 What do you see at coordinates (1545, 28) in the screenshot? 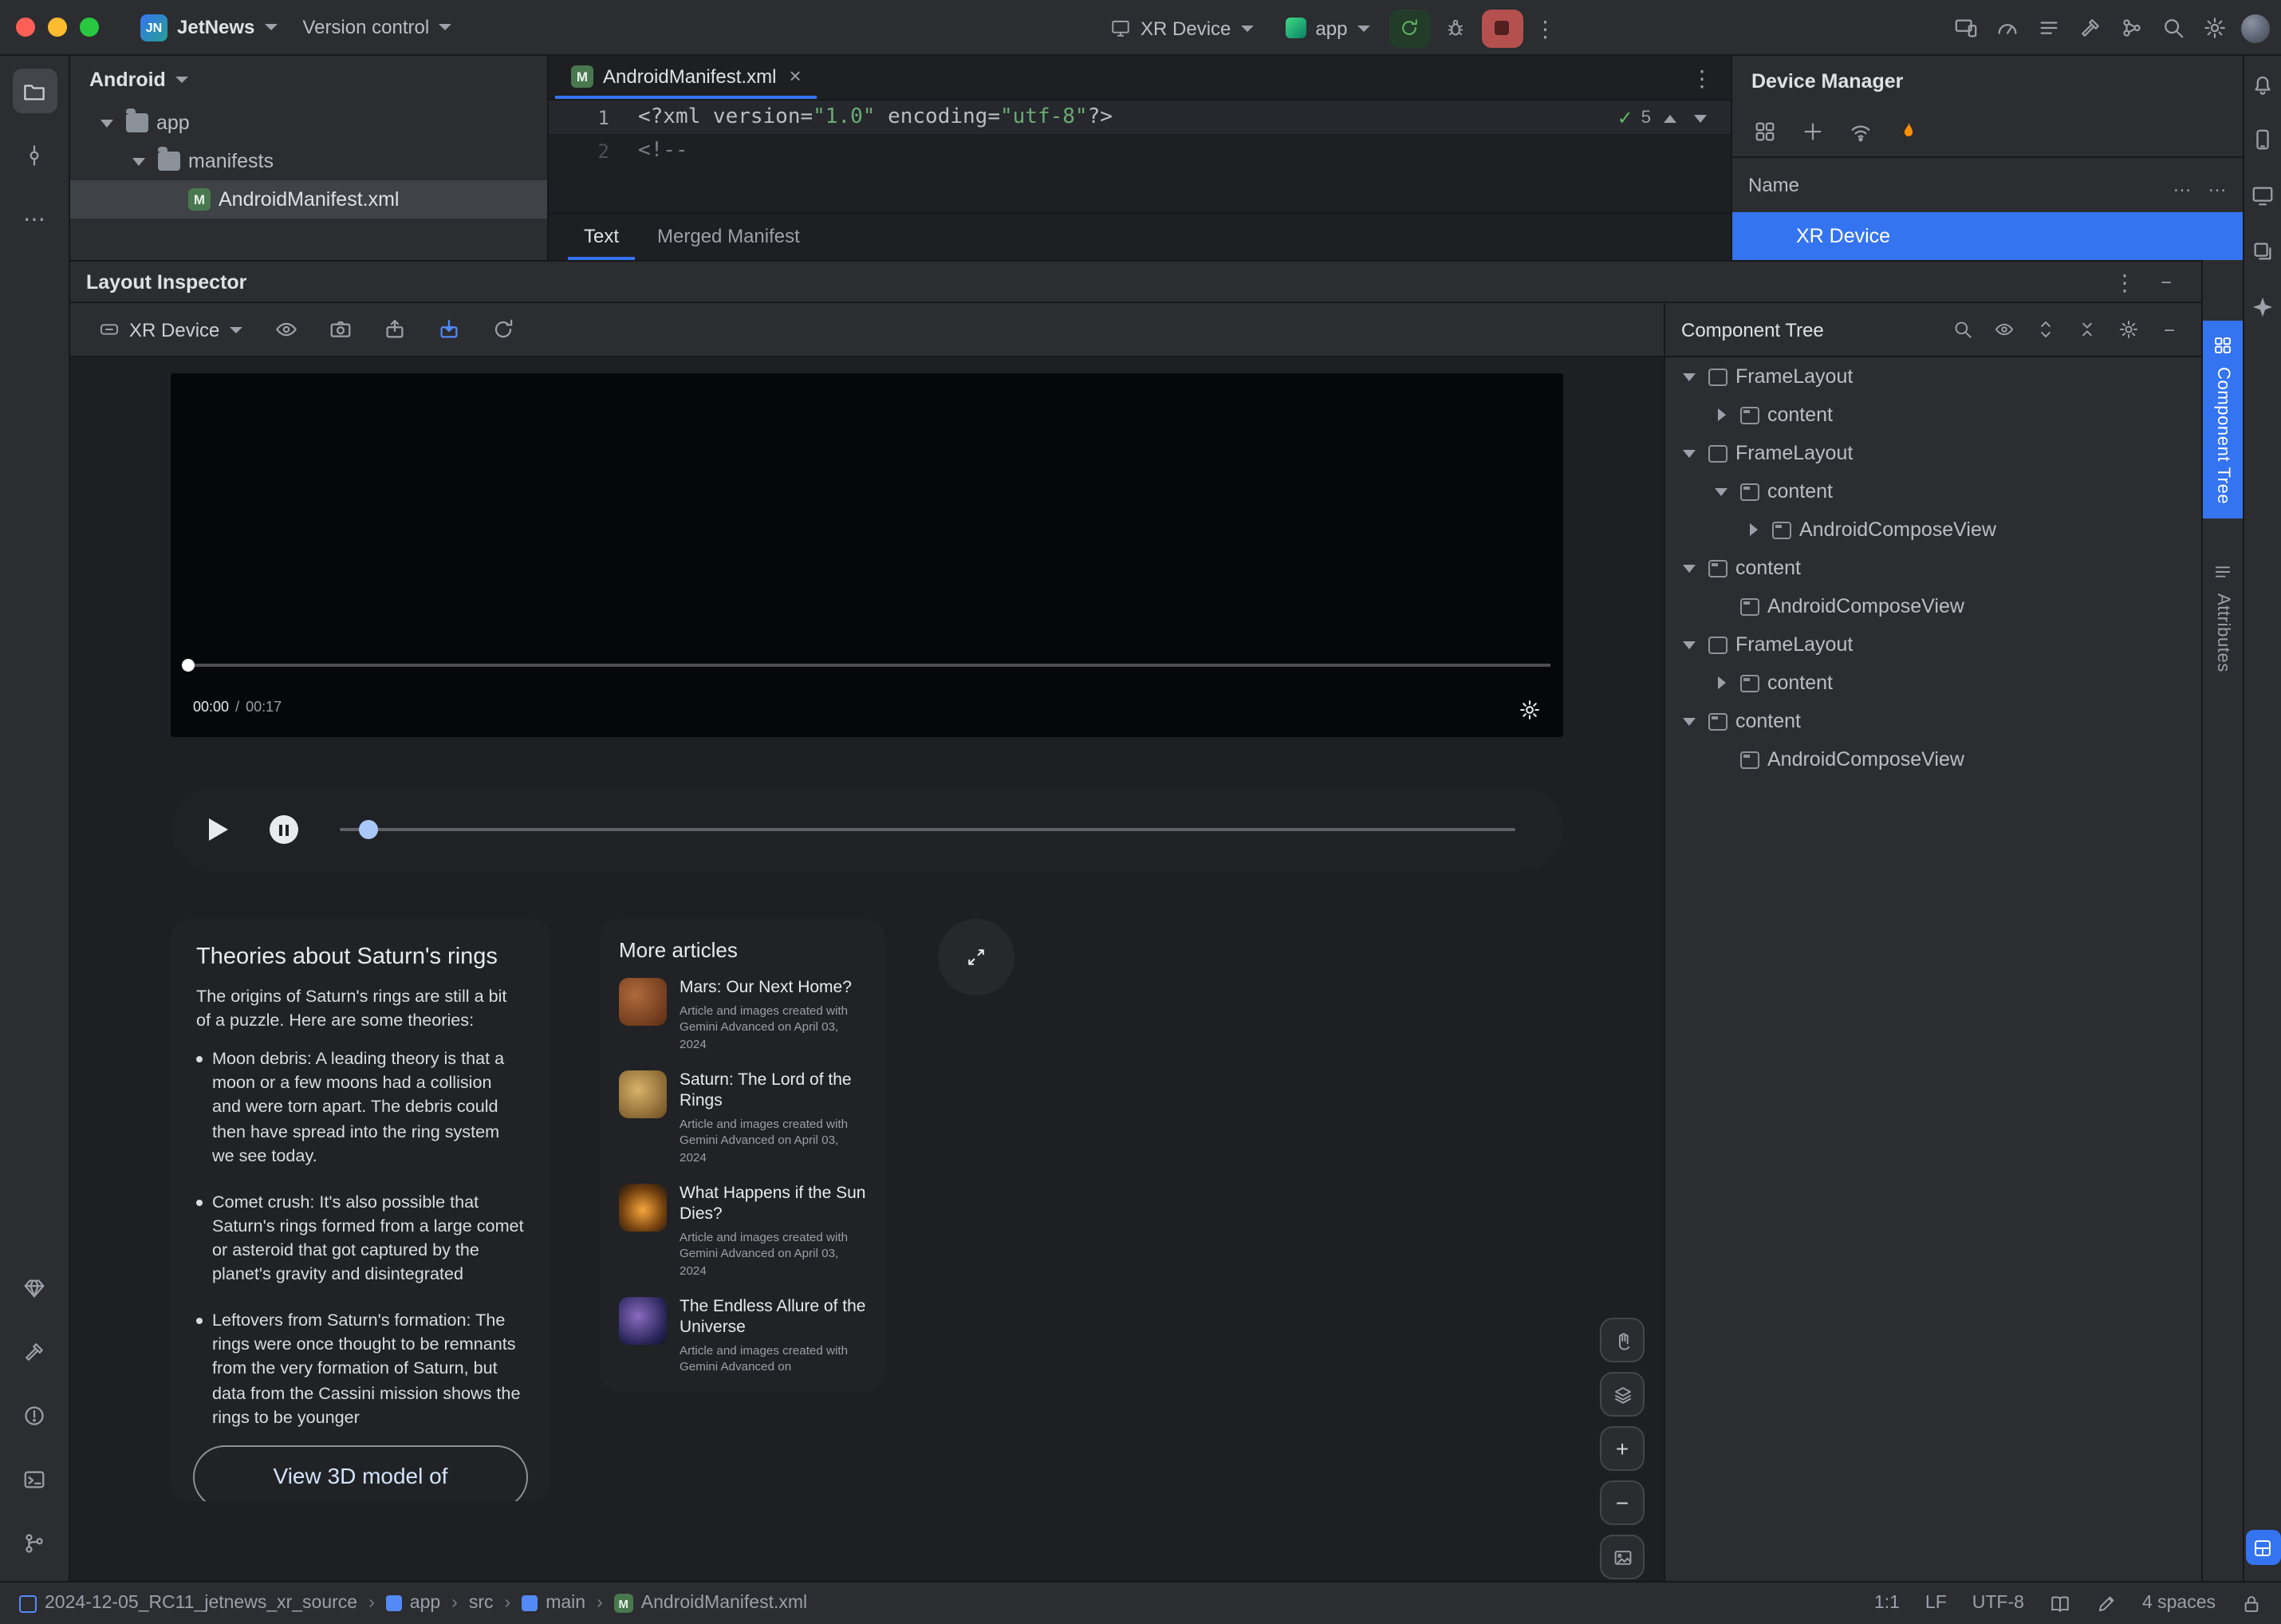
I see `more-run-options-icon: ⋮` at bounding box center [1545, 28].